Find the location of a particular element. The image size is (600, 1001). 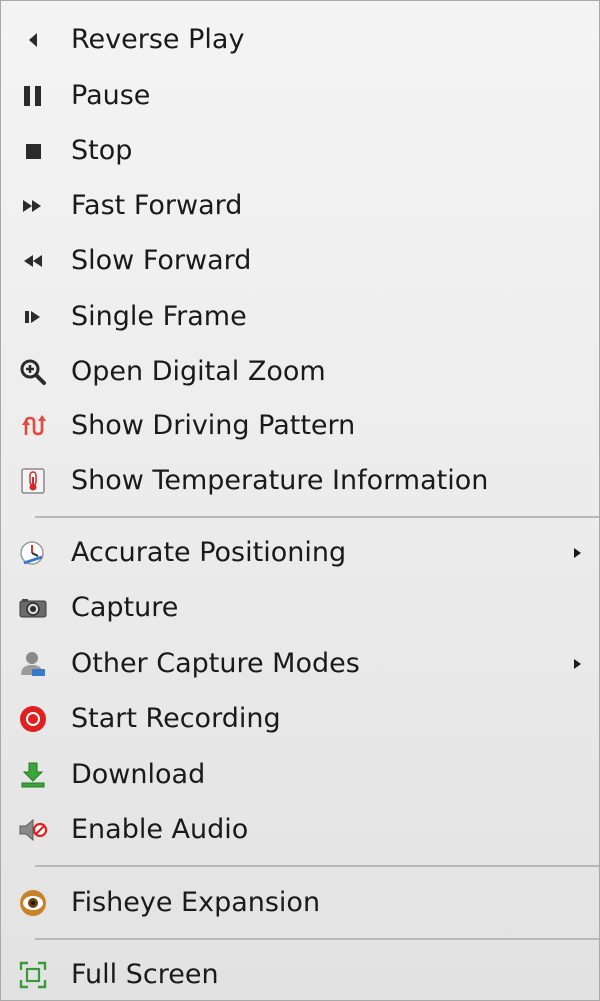

menu-item-label: Full Screen is located at coordinates (145, 974).